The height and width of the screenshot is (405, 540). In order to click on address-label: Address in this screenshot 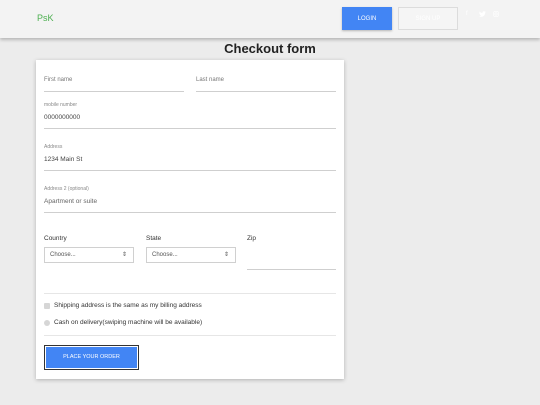, I will do `click(53, 147)`.